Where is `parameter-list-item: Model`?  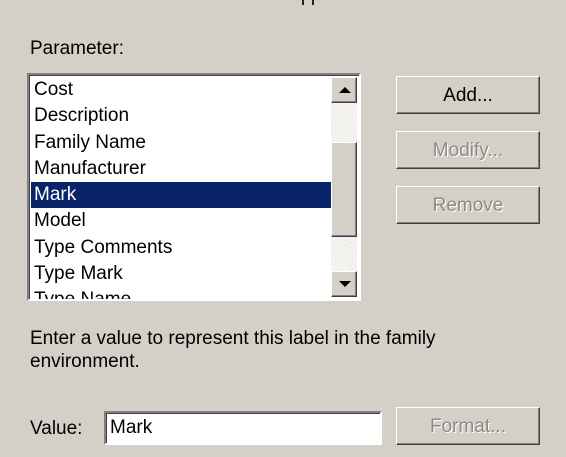 parameter-list-item: Model is located at coordinates (194, 221).